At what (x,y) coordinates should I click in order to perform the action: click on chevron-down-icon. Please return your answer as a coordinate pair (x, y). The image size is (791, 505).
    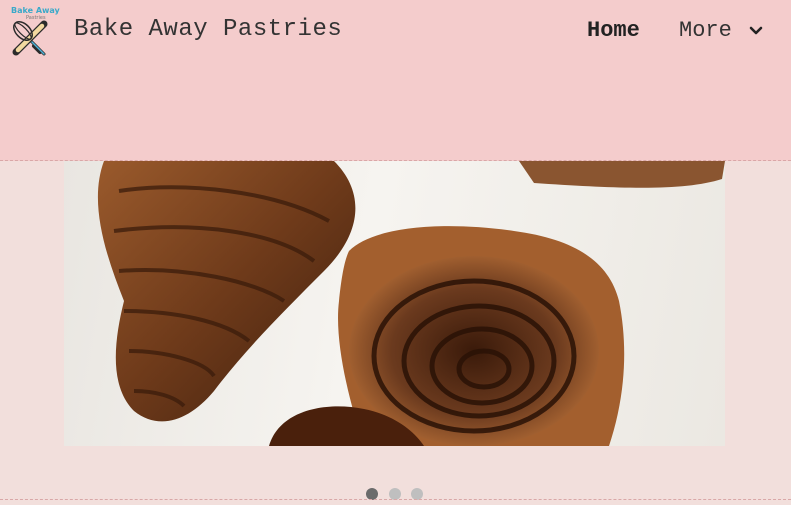
    Looking at the image, I should click on (756, 30).